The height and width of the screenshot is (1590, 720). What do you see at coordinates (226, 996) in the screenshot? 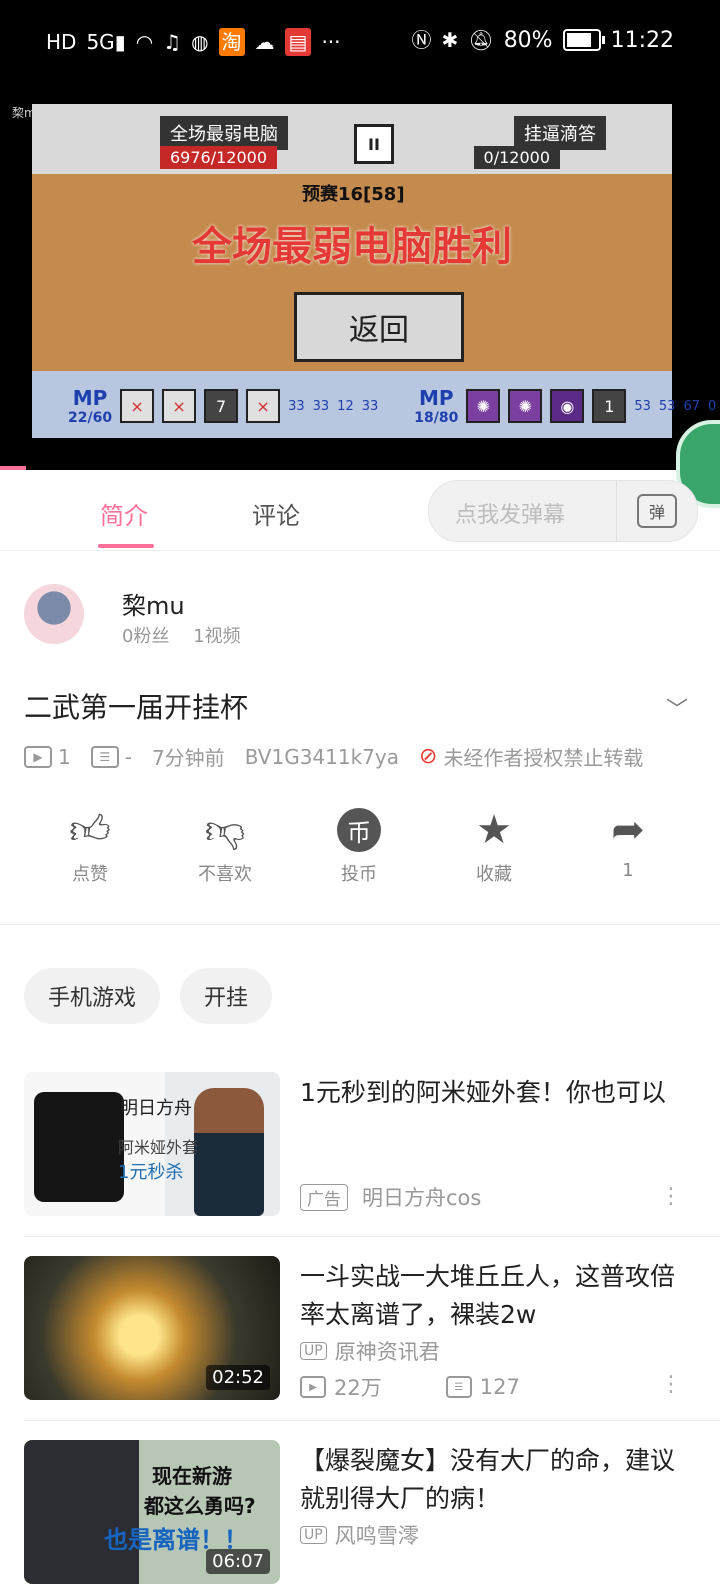
I see `tag-chip: 开挂` at bounding box center [226, 996].